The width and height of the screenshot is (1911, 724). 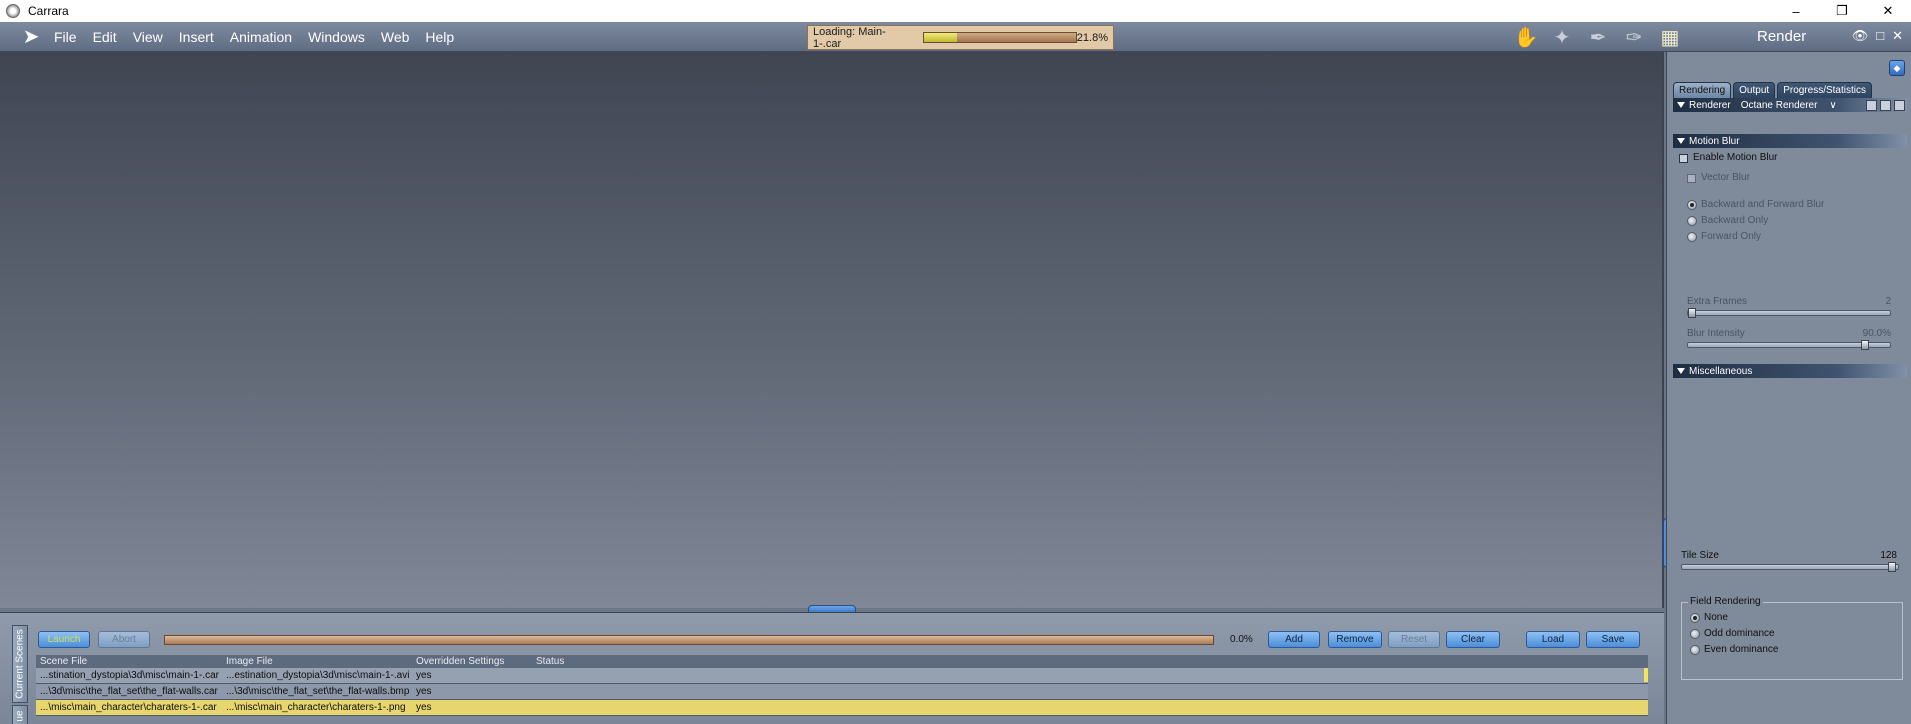 What do you see at coordinates (128, 707) in the screenshot?
I see `scene-file-cell: ...\misc\main_character\charaters-1-.car` at bounding box center [128, 707].